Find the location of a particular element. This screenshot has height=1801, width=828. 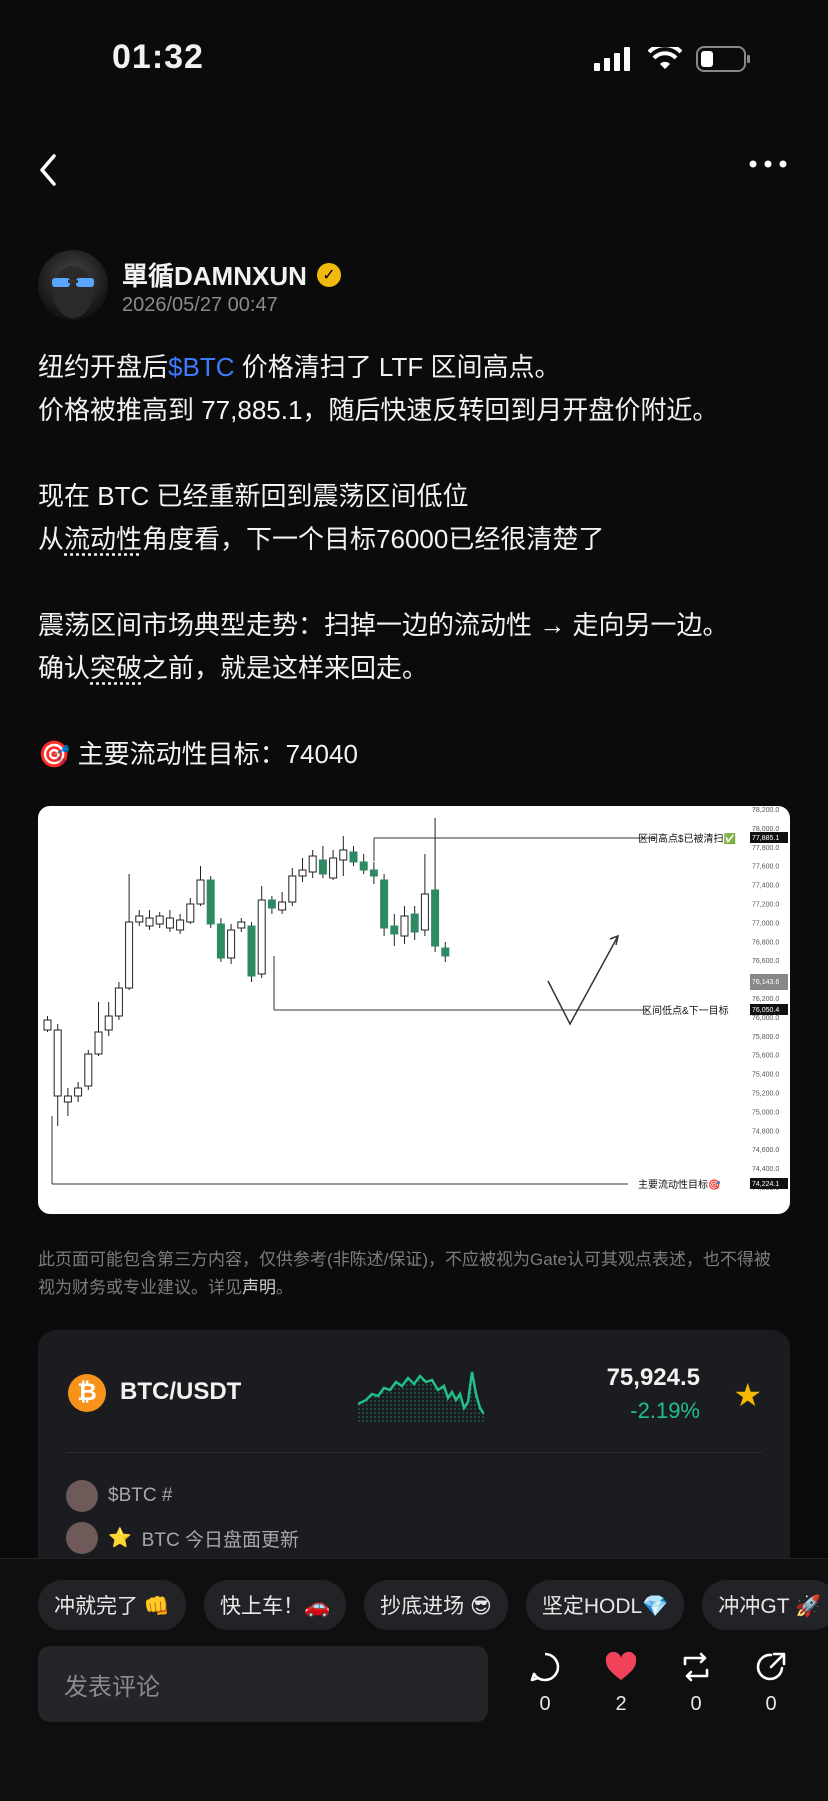

axis-tick-label: 77,200.0 is located at coordinates (765, 905).